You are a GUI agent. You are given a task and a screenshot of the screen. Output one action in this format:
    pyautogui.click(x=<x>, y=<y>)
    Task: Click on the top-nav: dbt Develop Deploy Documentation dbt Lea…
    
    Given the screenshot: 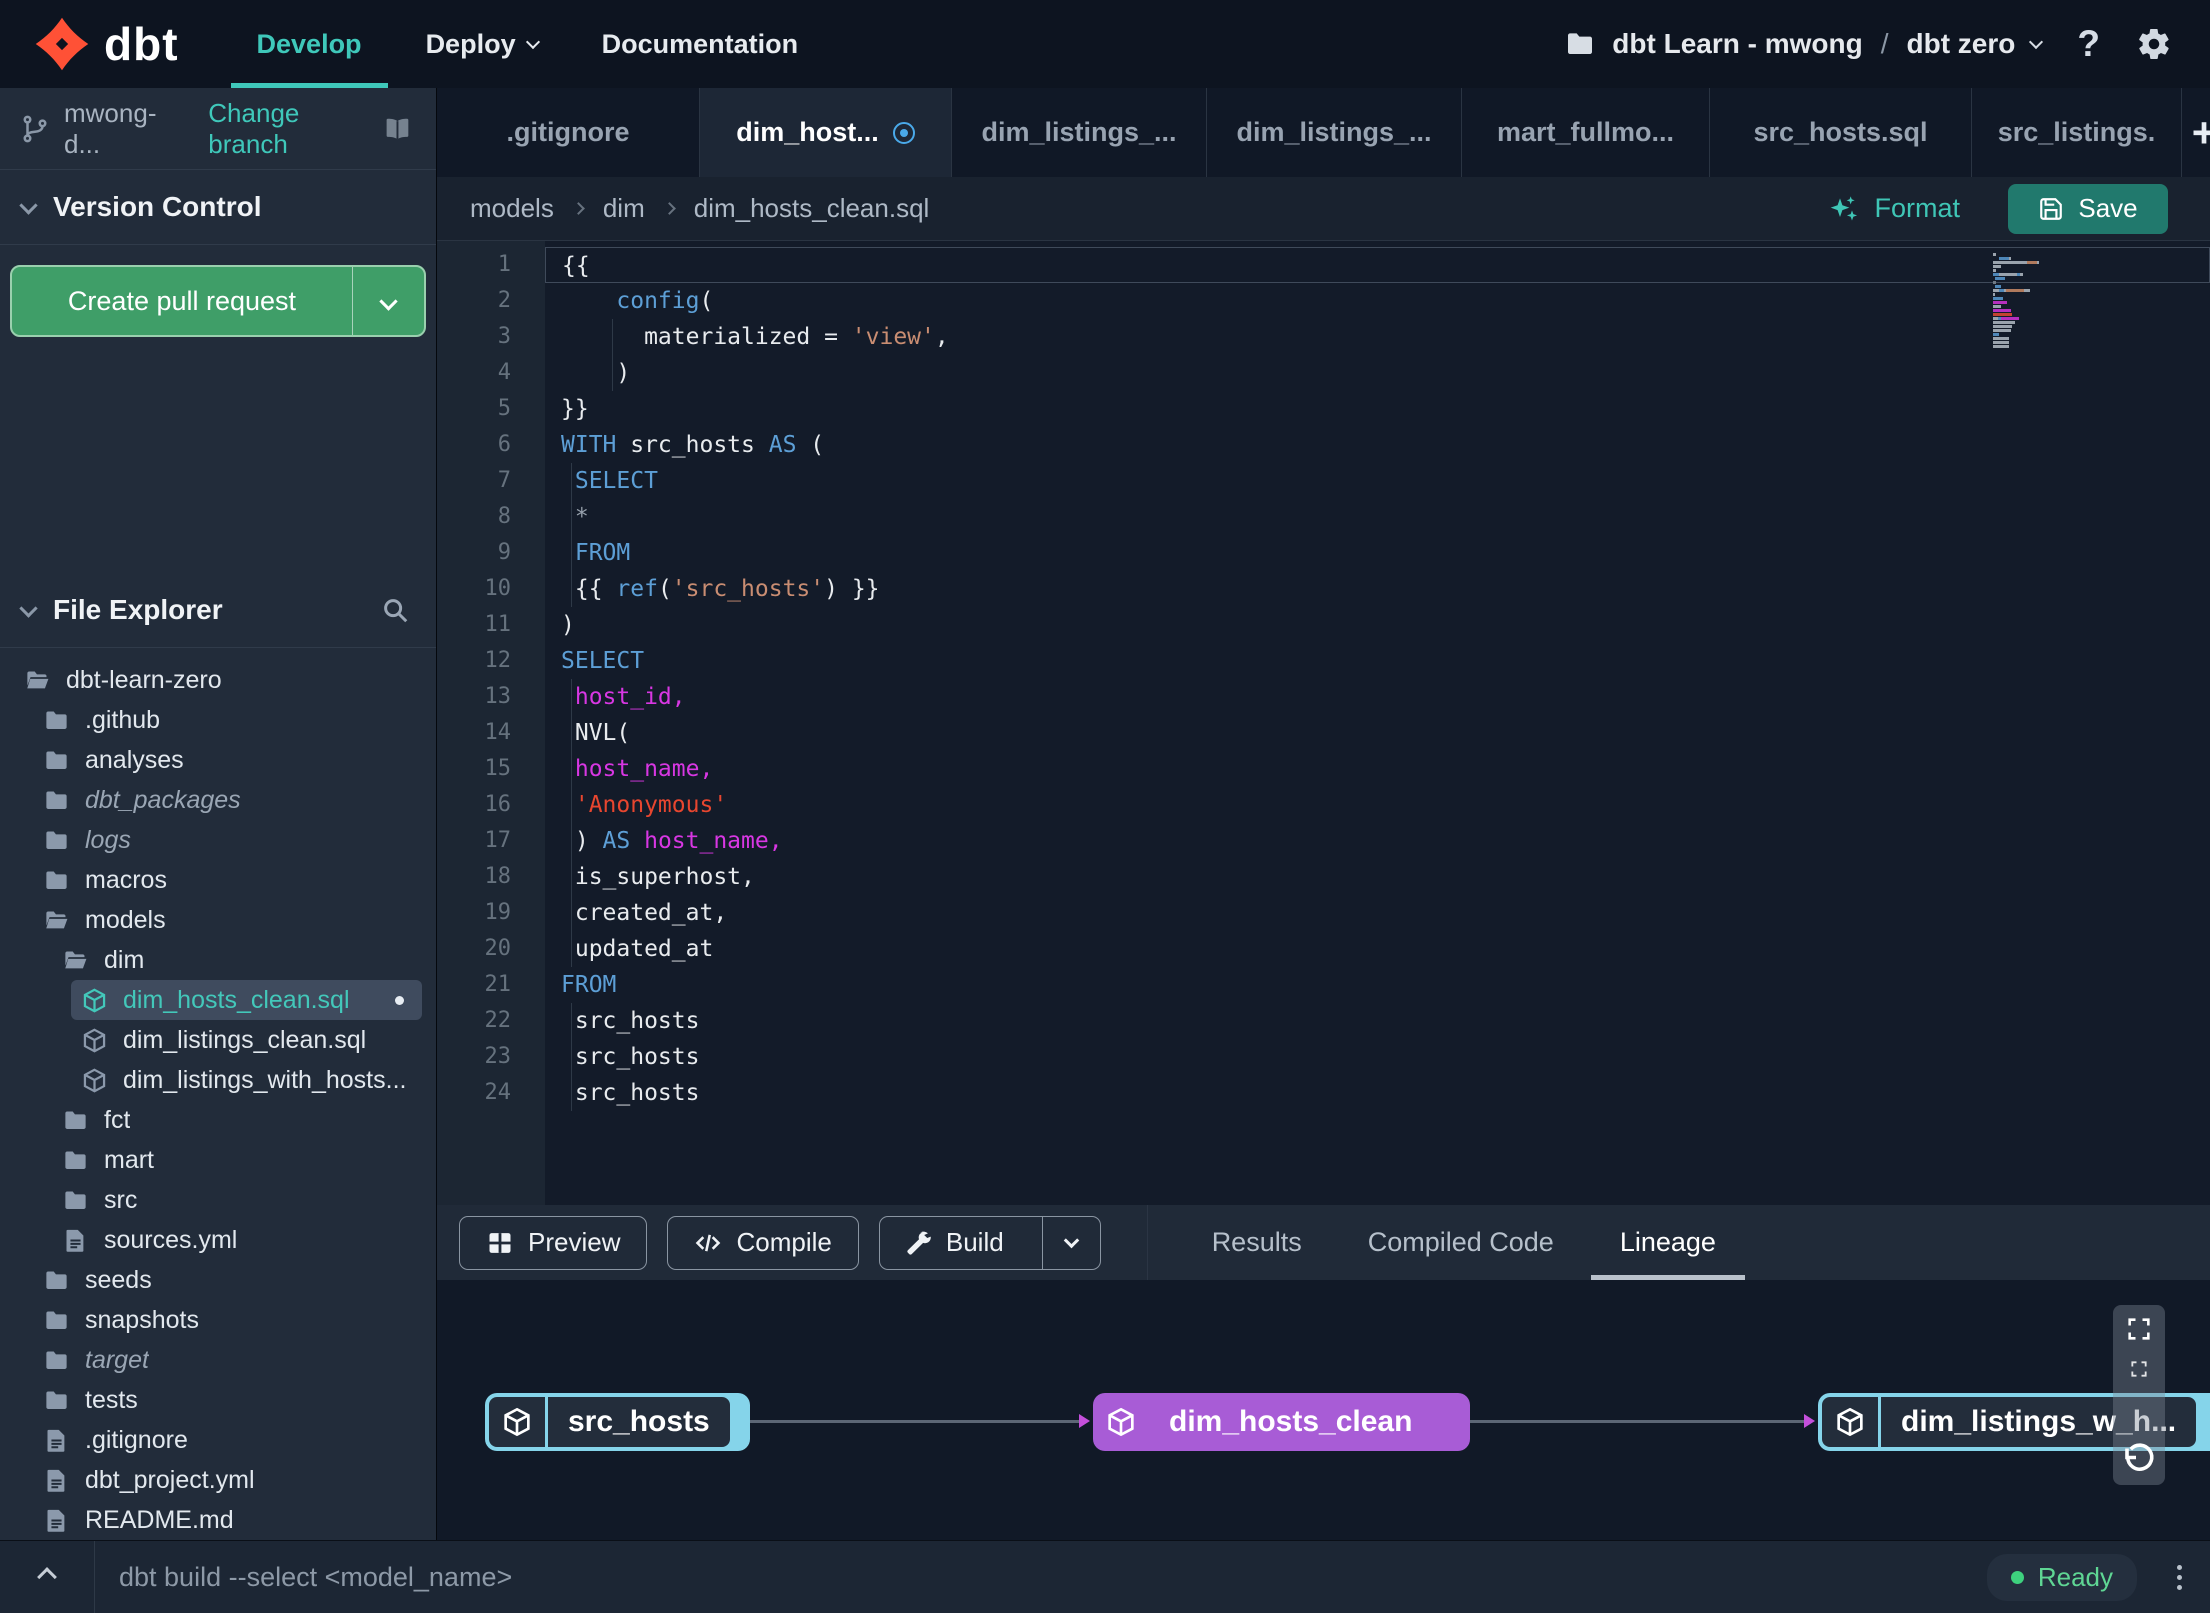 What is the action you would take?
    pyautogui.click(x=1105, y=44)
    